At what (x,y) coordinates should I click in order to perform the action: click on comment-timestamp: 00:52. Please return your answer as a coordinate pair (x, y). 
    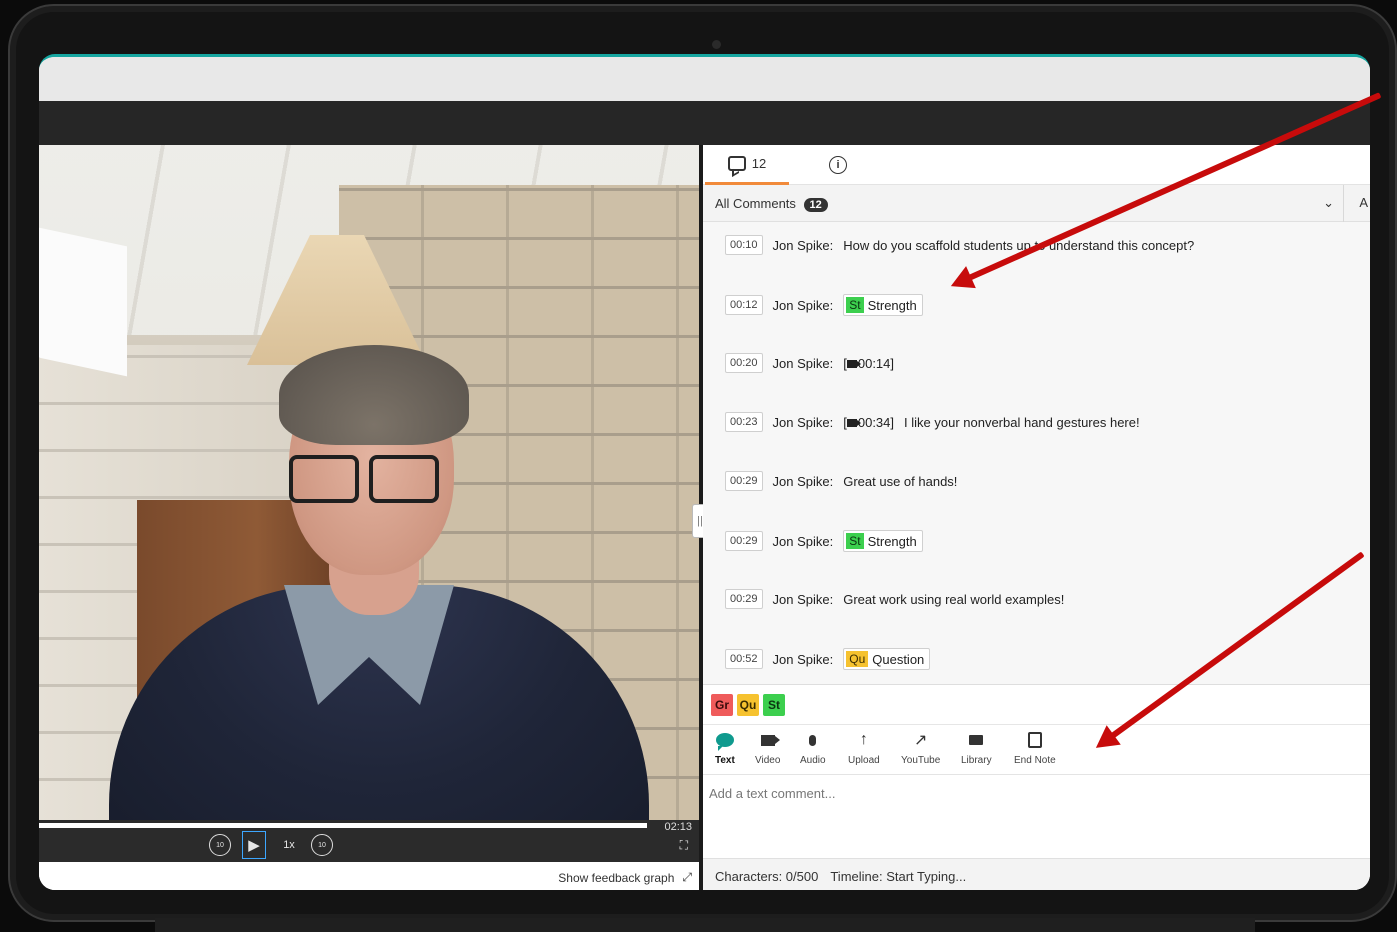
    Looking at the image, I should click on (744, 659).